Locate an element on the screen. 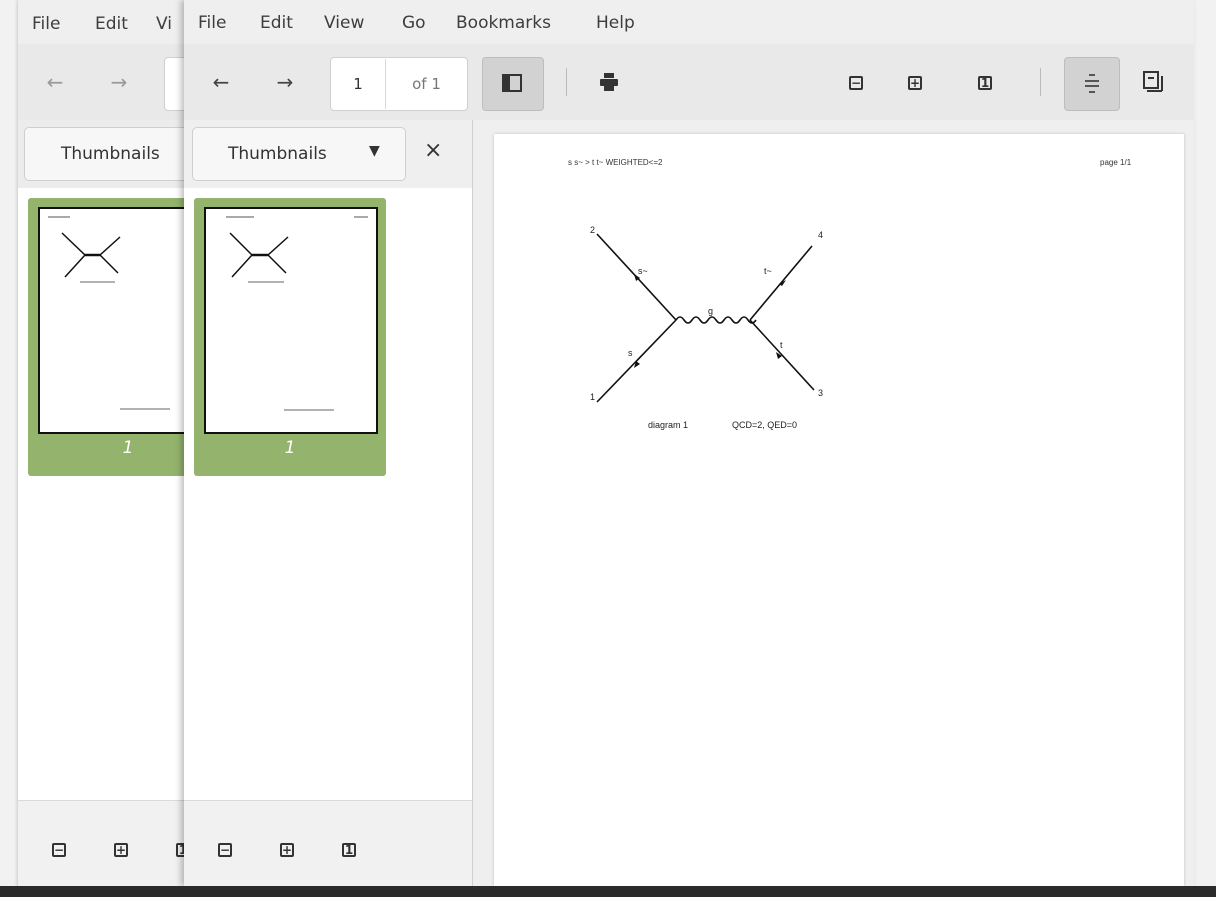 The image size is (1216, 897). chevron-down-icon: ▼ is located at coordinates (374, 151).